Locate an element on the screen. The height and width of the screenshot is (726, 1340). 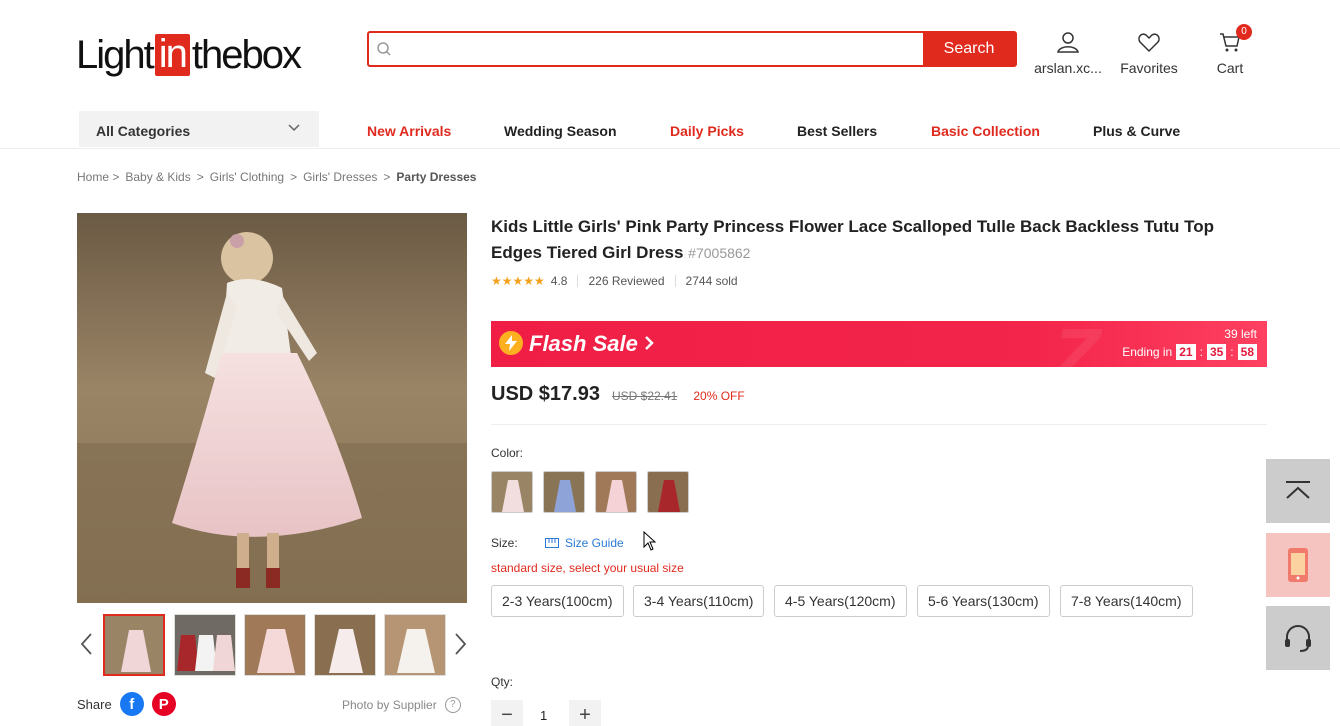
rating-row: ★★★★★ 4.8 226 Reviewed 2744 sold is located at coordinates (614, 281).